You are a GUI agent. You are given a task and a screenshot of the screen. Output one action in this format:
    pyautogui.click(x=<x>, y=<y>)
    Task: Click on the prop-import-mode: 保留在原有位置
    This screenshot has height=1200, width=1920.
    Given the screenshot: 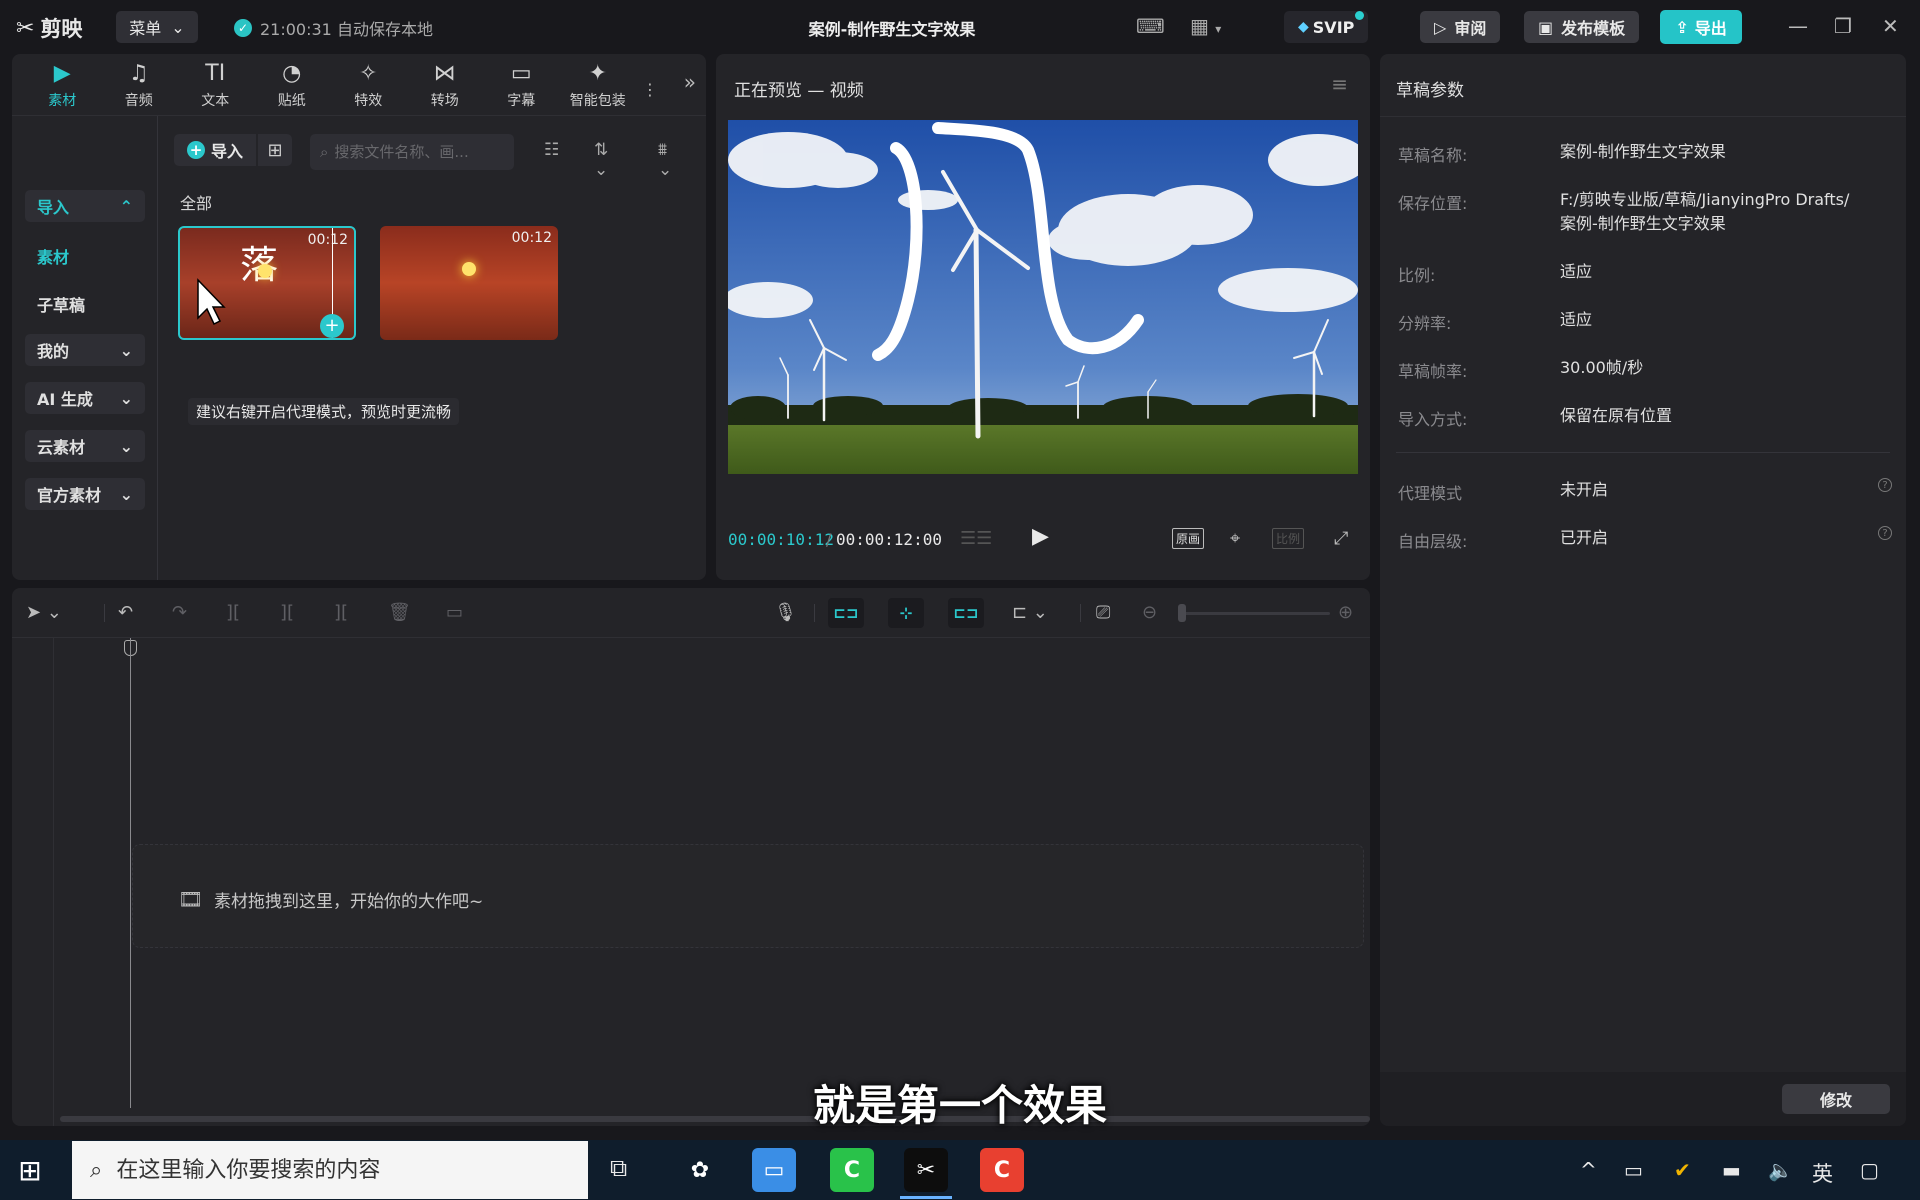 What is the action you would take?
    pyautogui.click(x=1616, y=415)
    